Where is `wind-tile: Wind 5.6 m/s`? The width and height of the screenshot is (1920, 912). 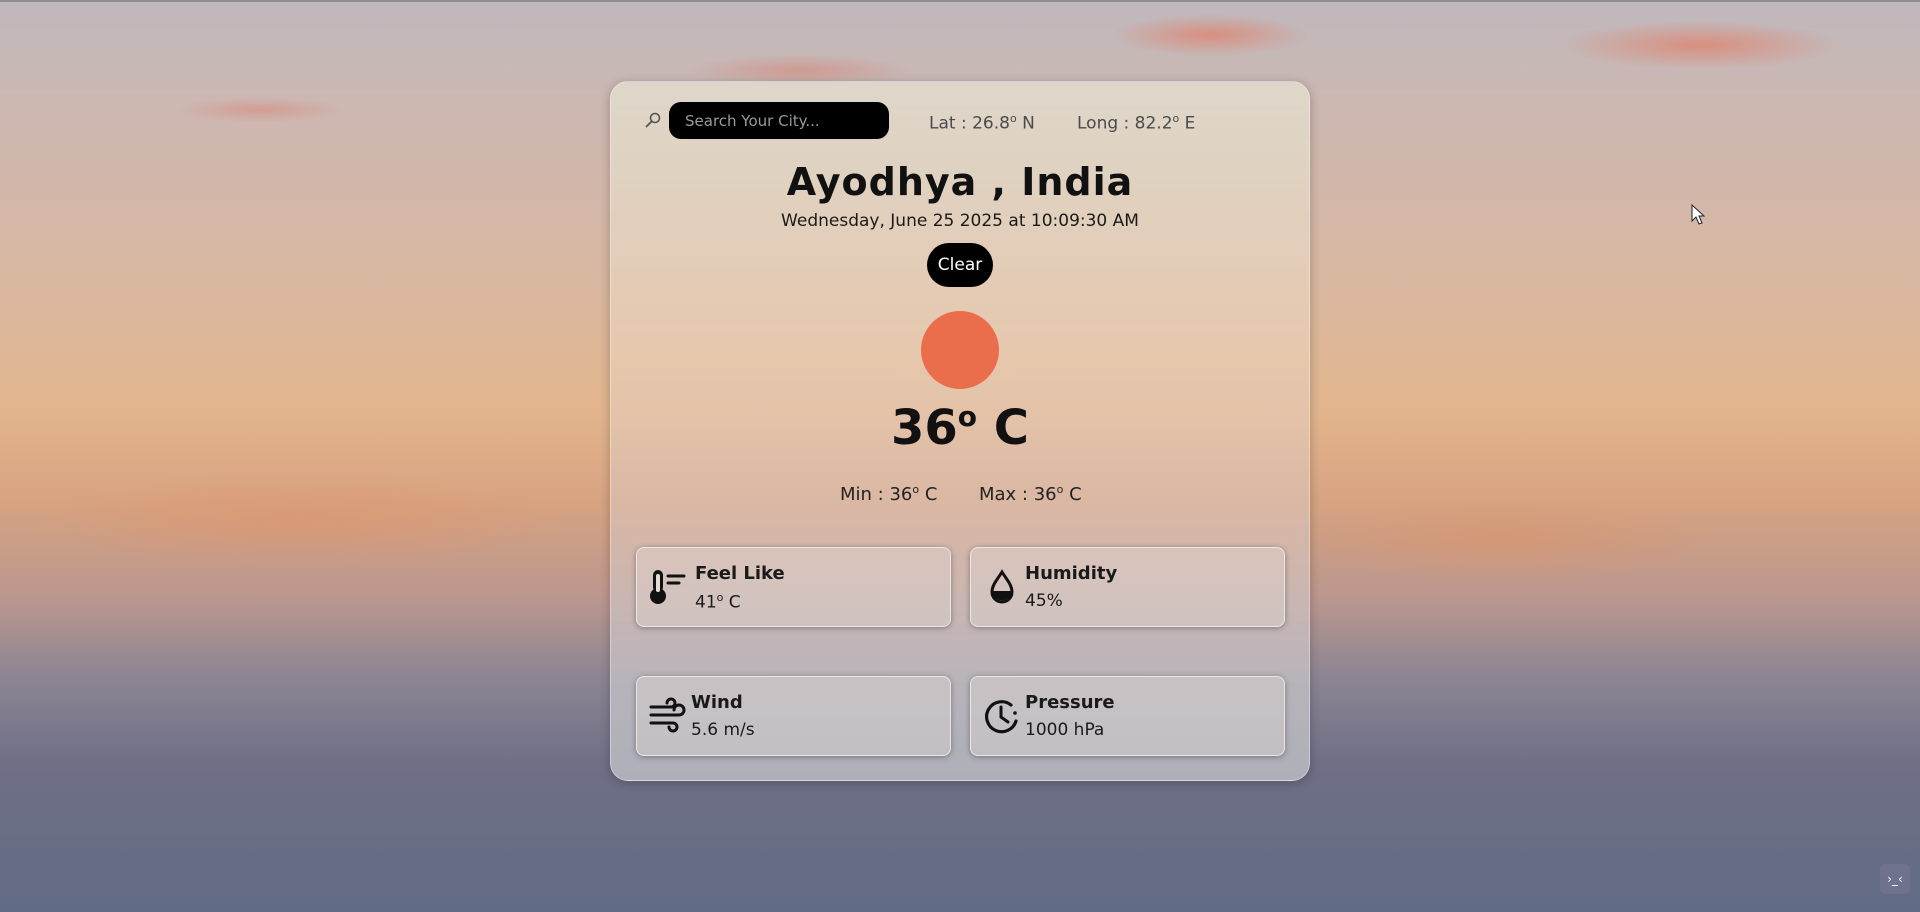 wind-tile: Wind 5.6 m/s is located at coordinates (793, 716).